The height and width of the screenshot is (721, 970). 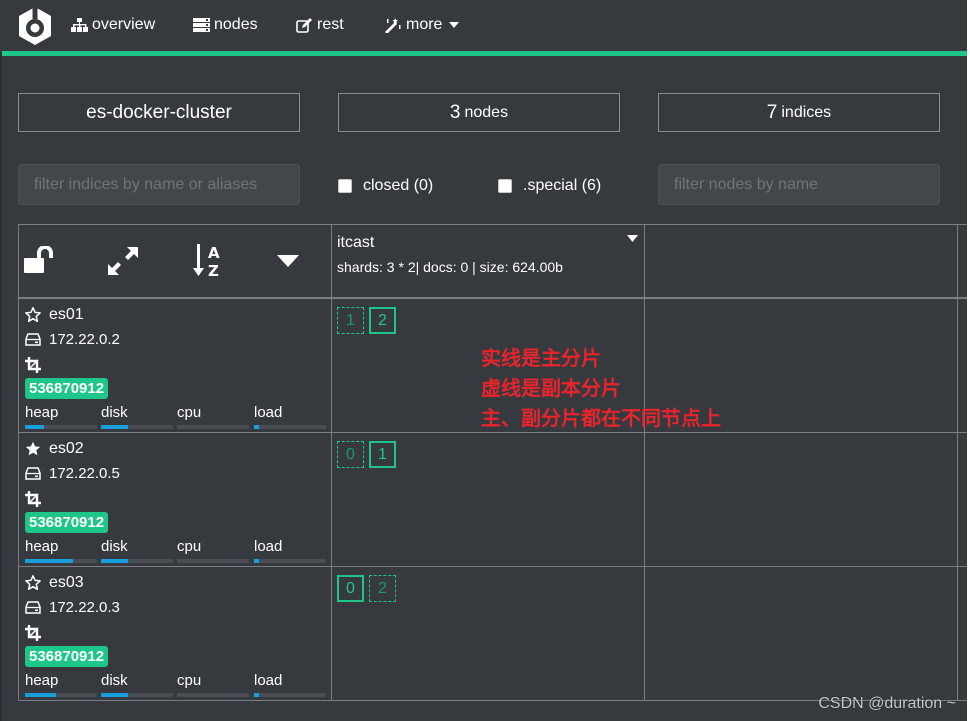 I want to click on nav-rest: rest, so click(x=320, y=25).